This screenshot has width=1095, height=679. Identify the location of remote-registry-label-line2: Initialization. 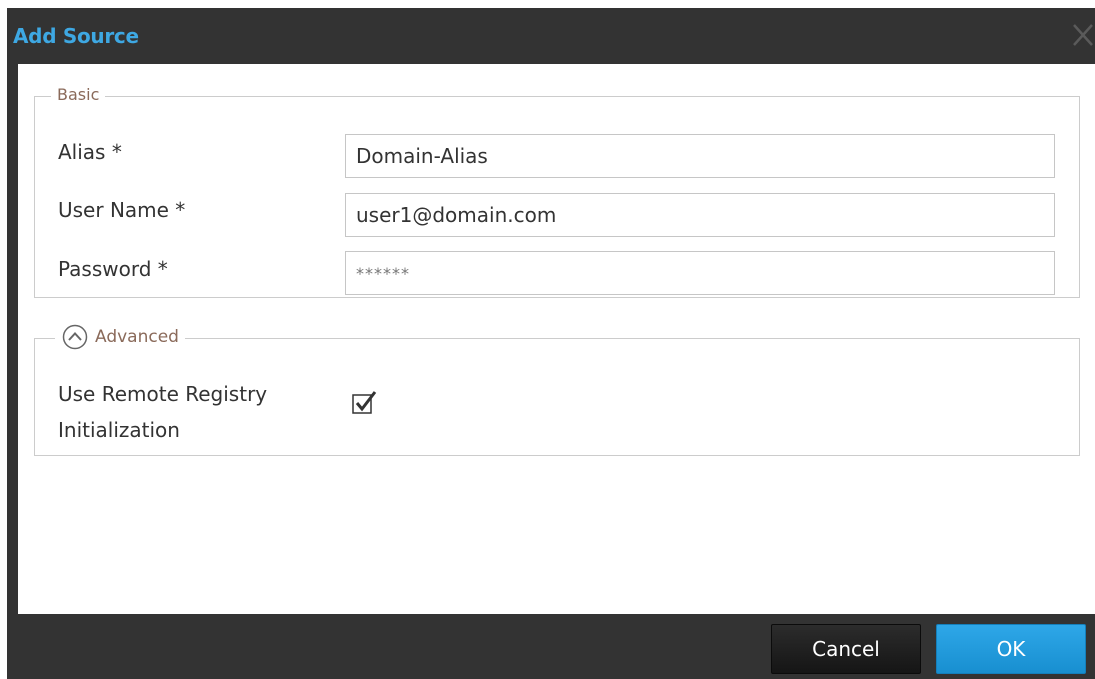
(119, 430).